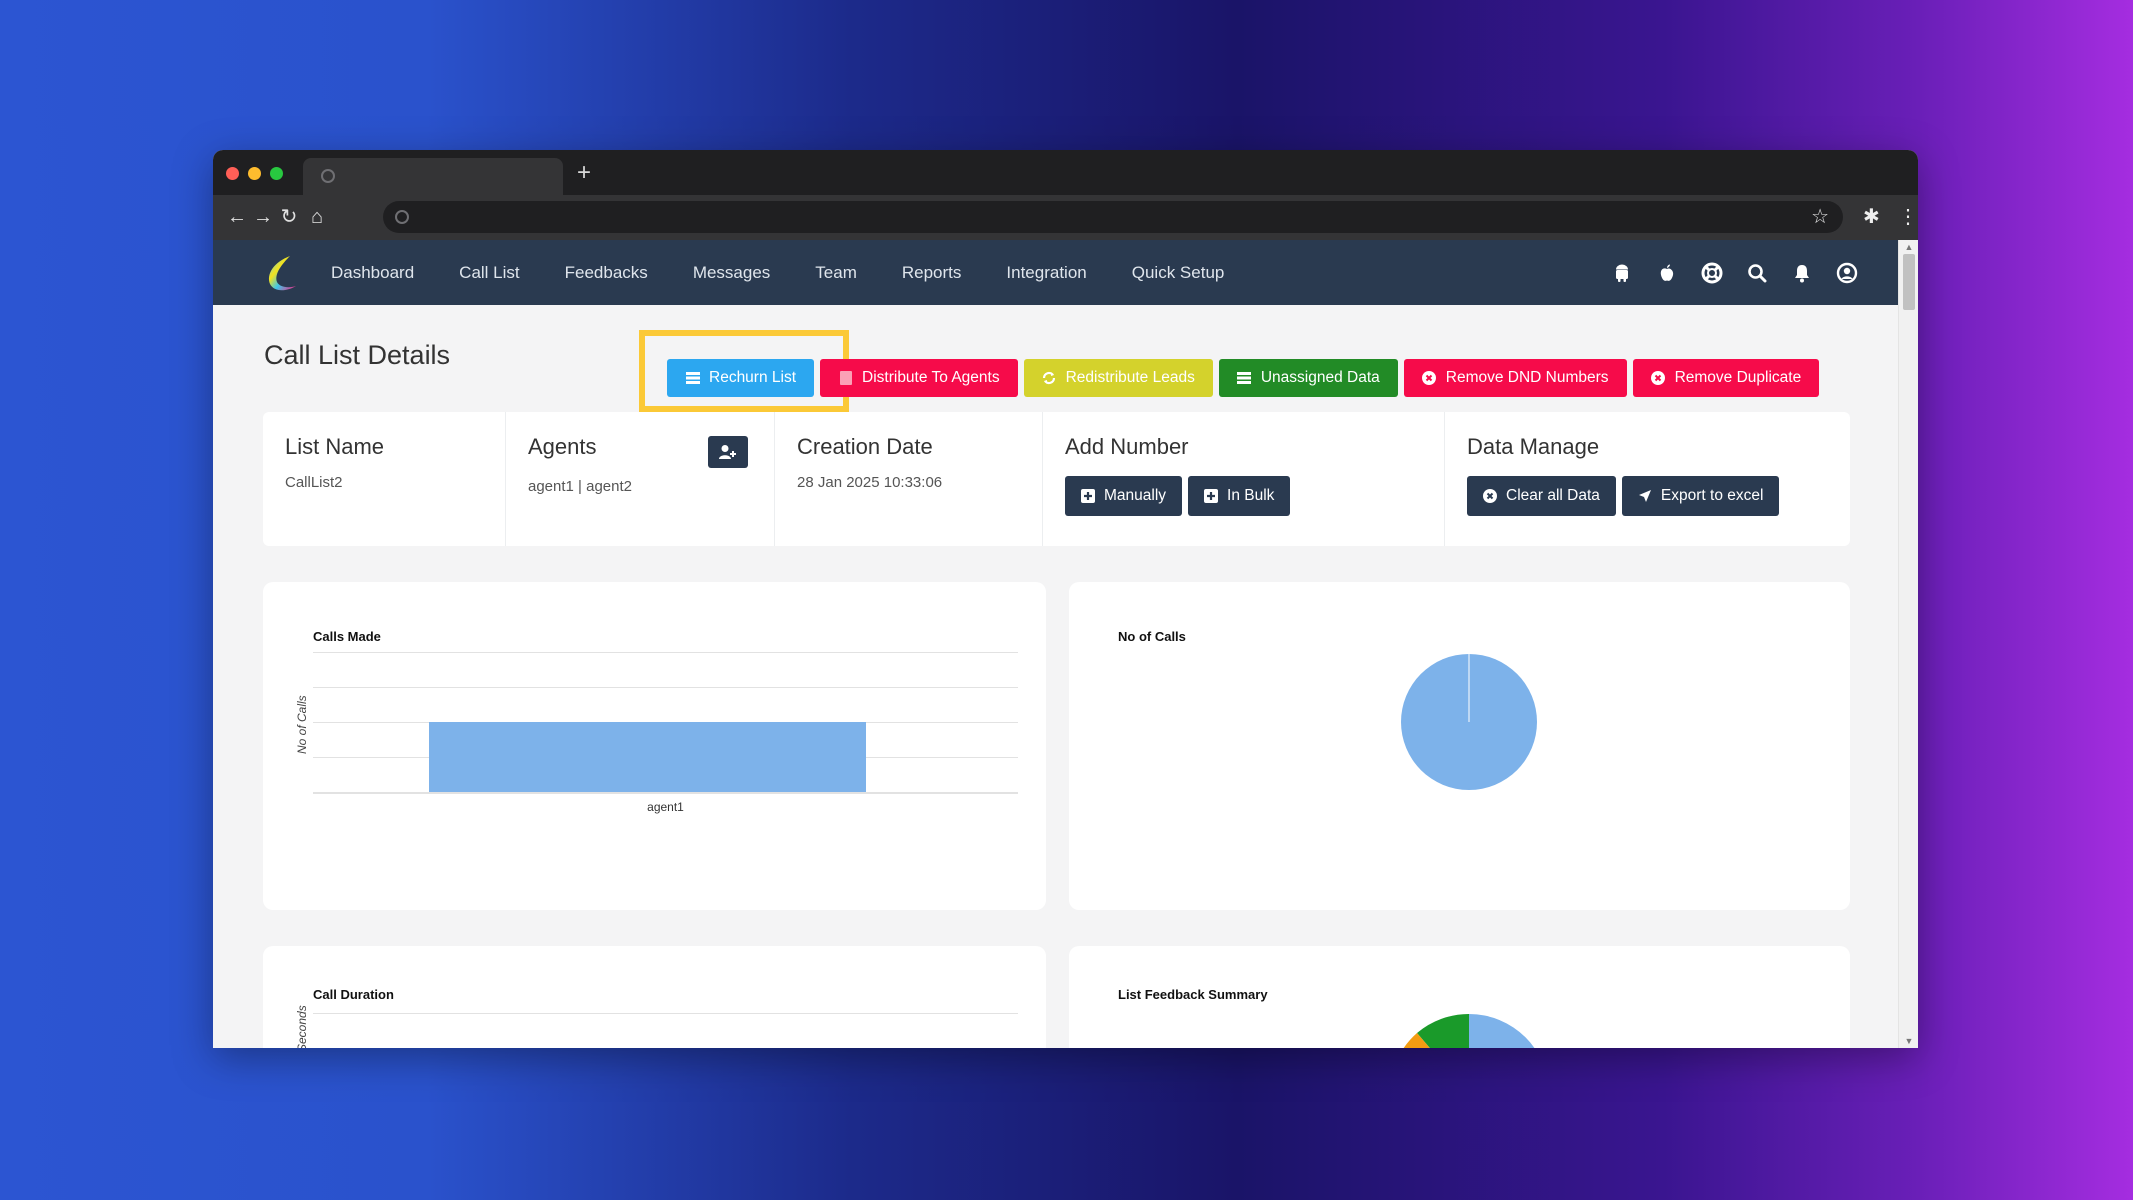  I want to click on creation-date-heading: Creation Date, so click(865, 446).